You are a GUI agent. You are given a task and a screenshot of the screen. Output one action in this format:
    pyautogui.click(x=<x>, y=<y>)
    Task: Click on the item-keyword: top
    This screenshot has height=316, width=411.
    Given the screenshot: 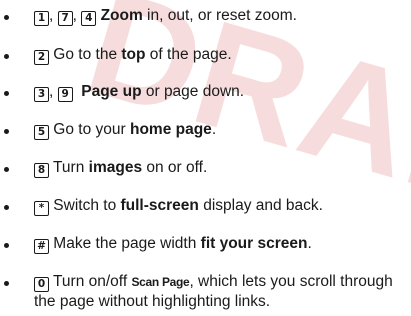 What is the action you would take?
    pyautogui.click(x=133, y=54)
    